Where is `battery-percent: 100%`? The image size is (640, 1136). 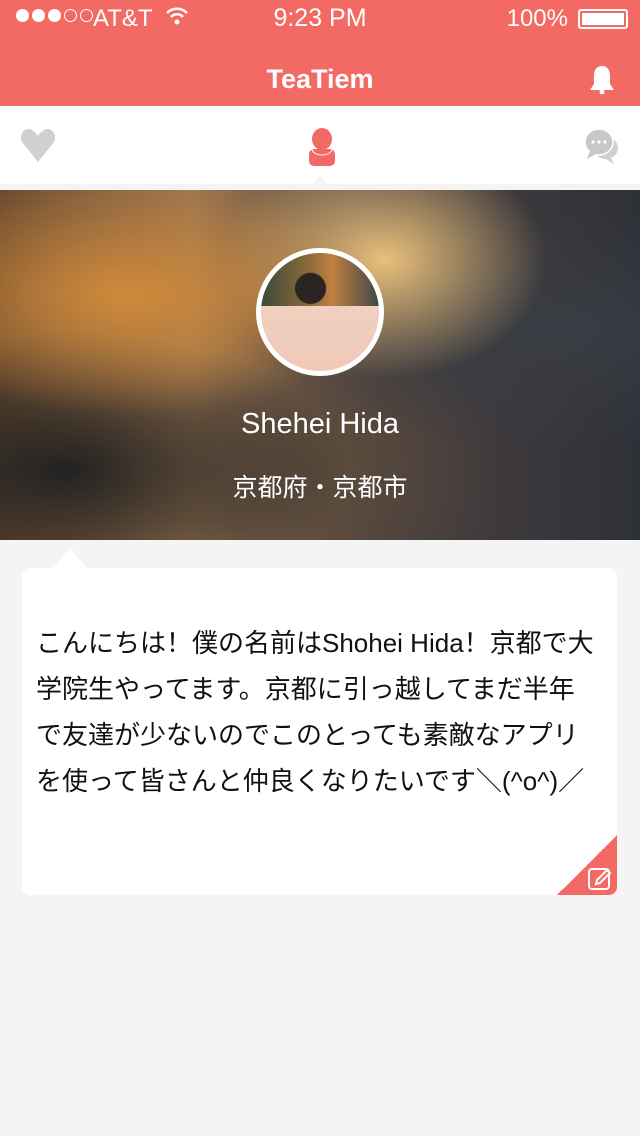
battery-percent: 100% is located at coordinates (537, 18).